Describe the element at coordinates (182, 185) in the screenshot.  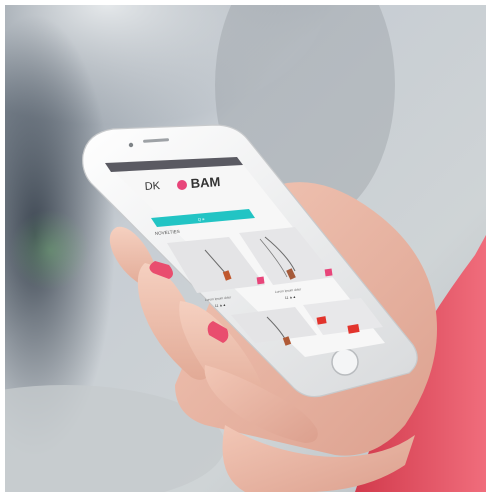
I see `logo-dot` at that location.